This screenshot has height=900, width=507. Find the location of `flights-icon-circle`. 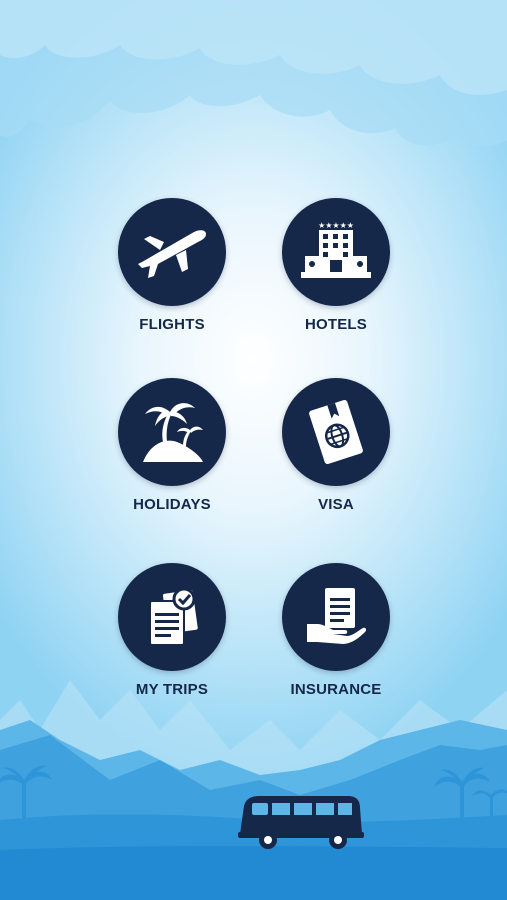

flights-icon-circle is located at coordinates (172, 252).